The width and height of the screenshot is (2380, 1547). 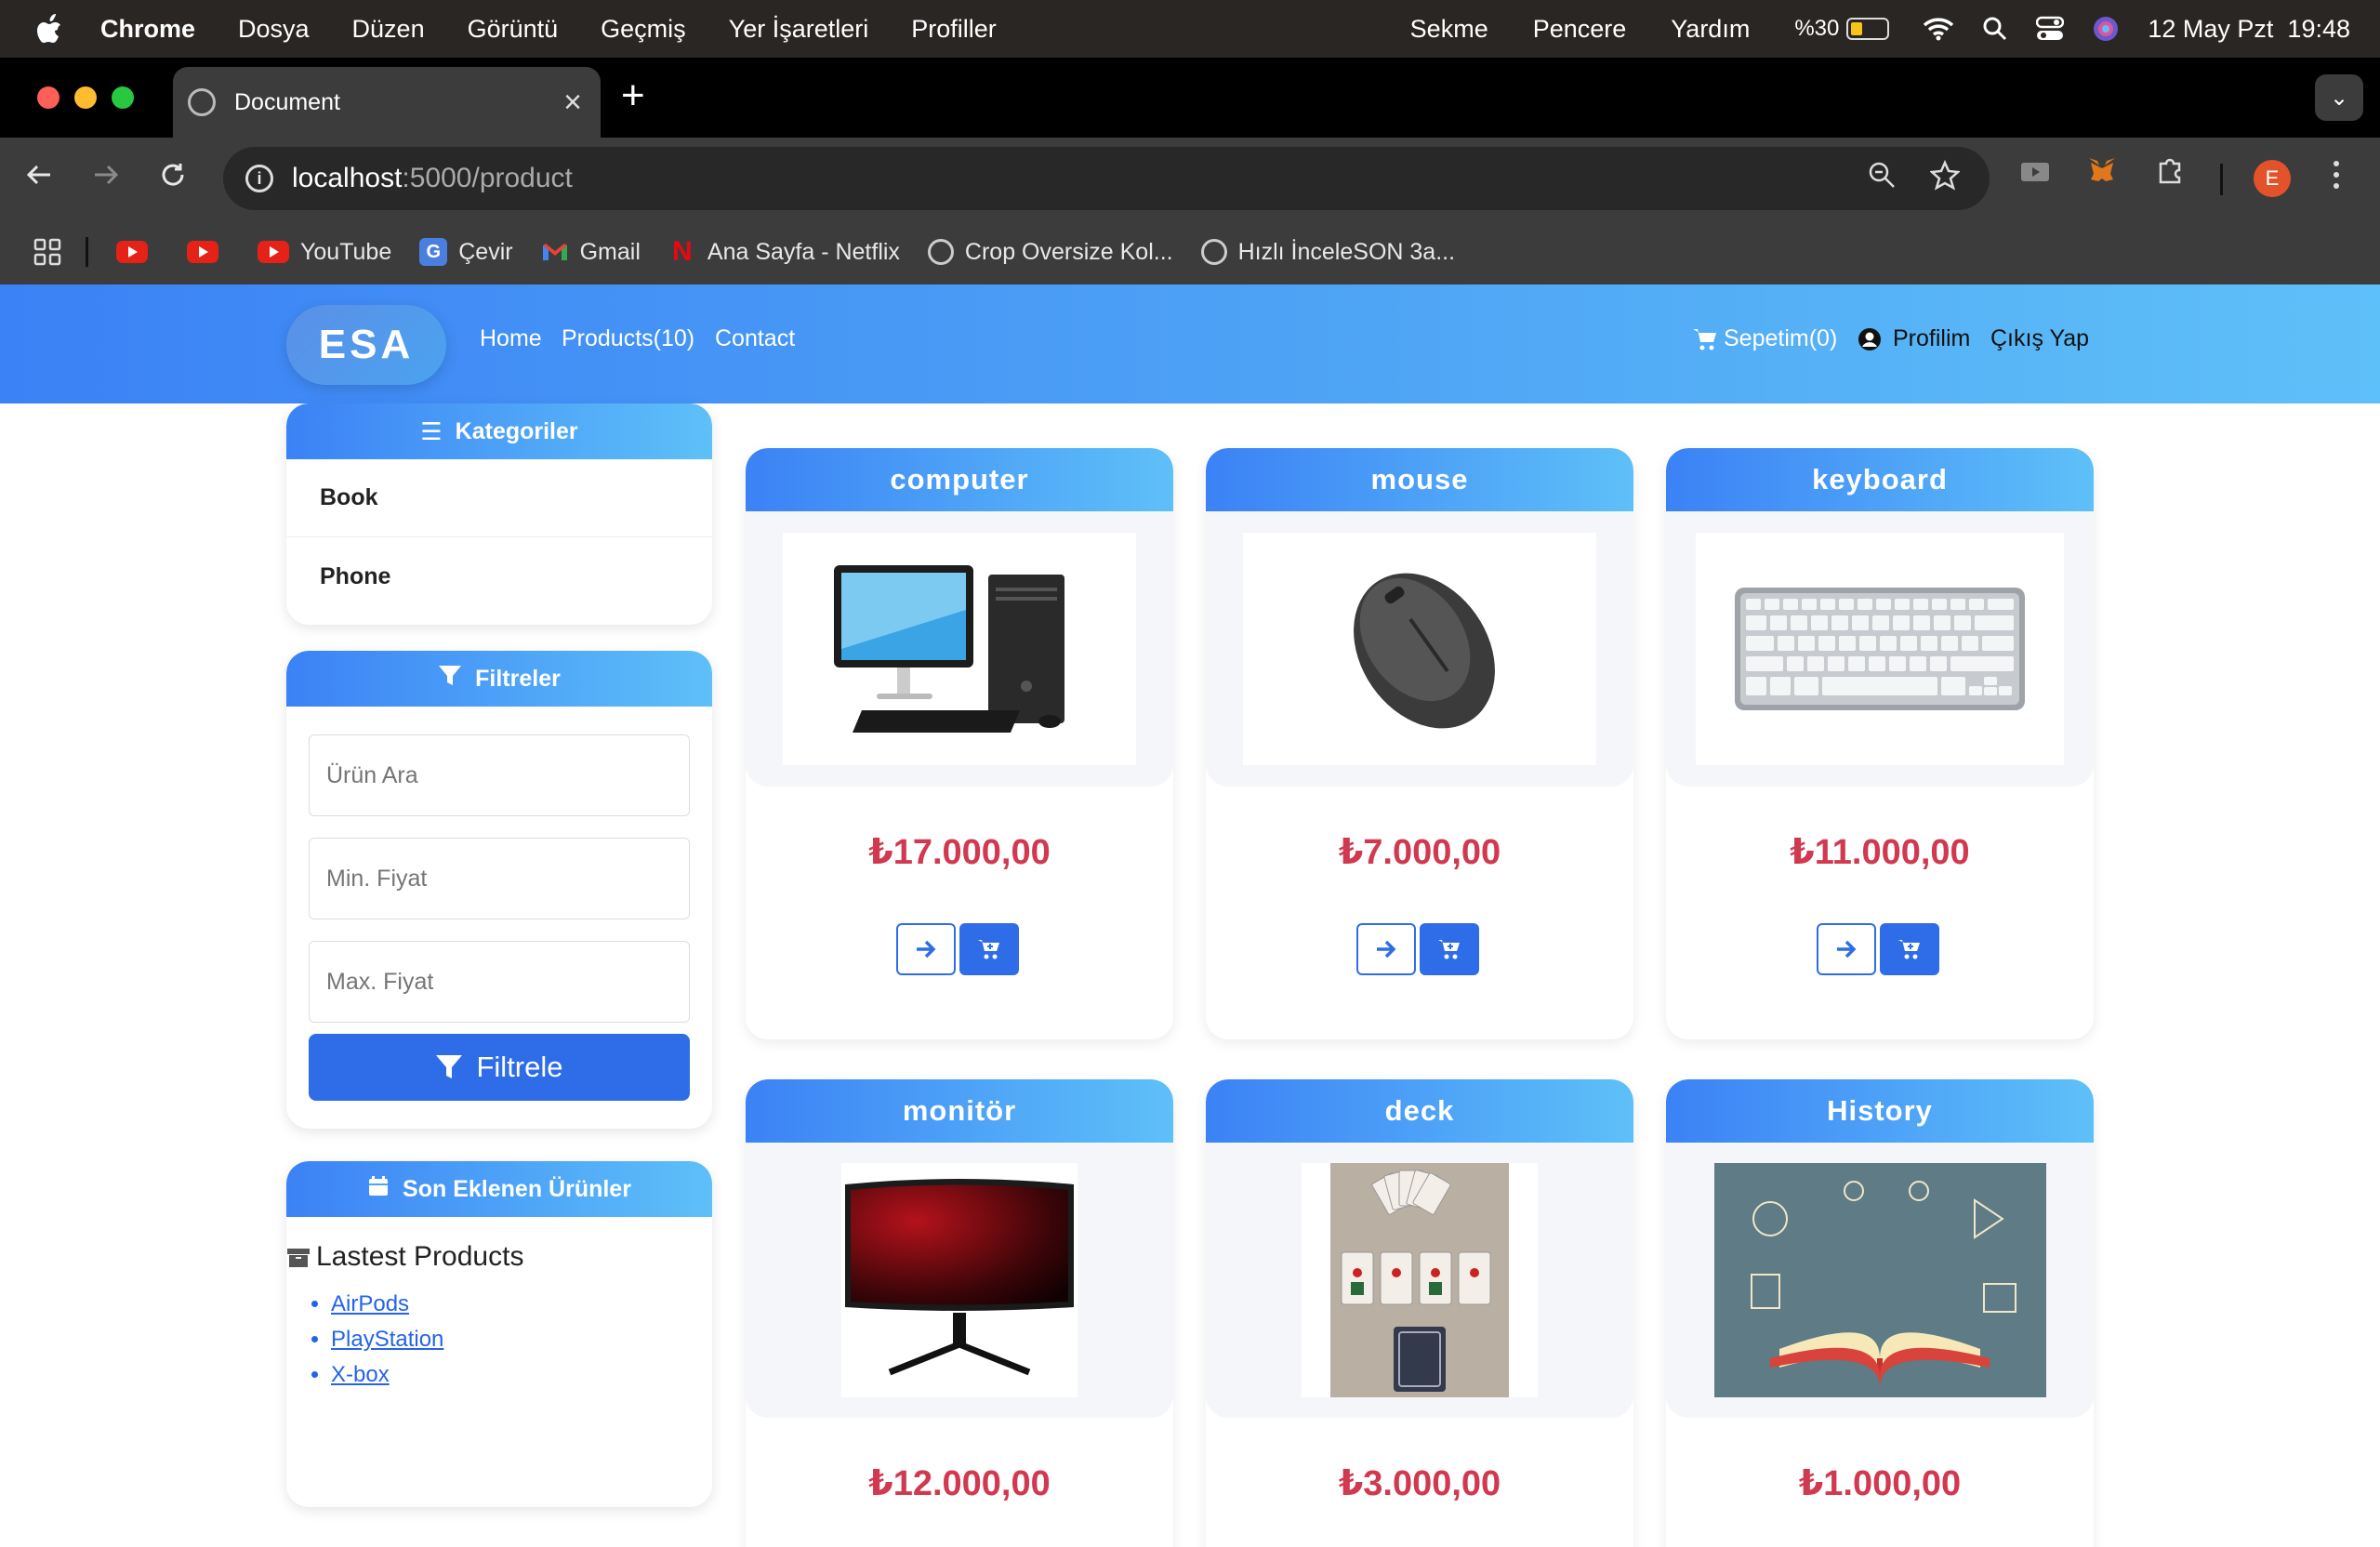 I want to click on bookmark-gmail: Gmail, so click(x=591, y=252).